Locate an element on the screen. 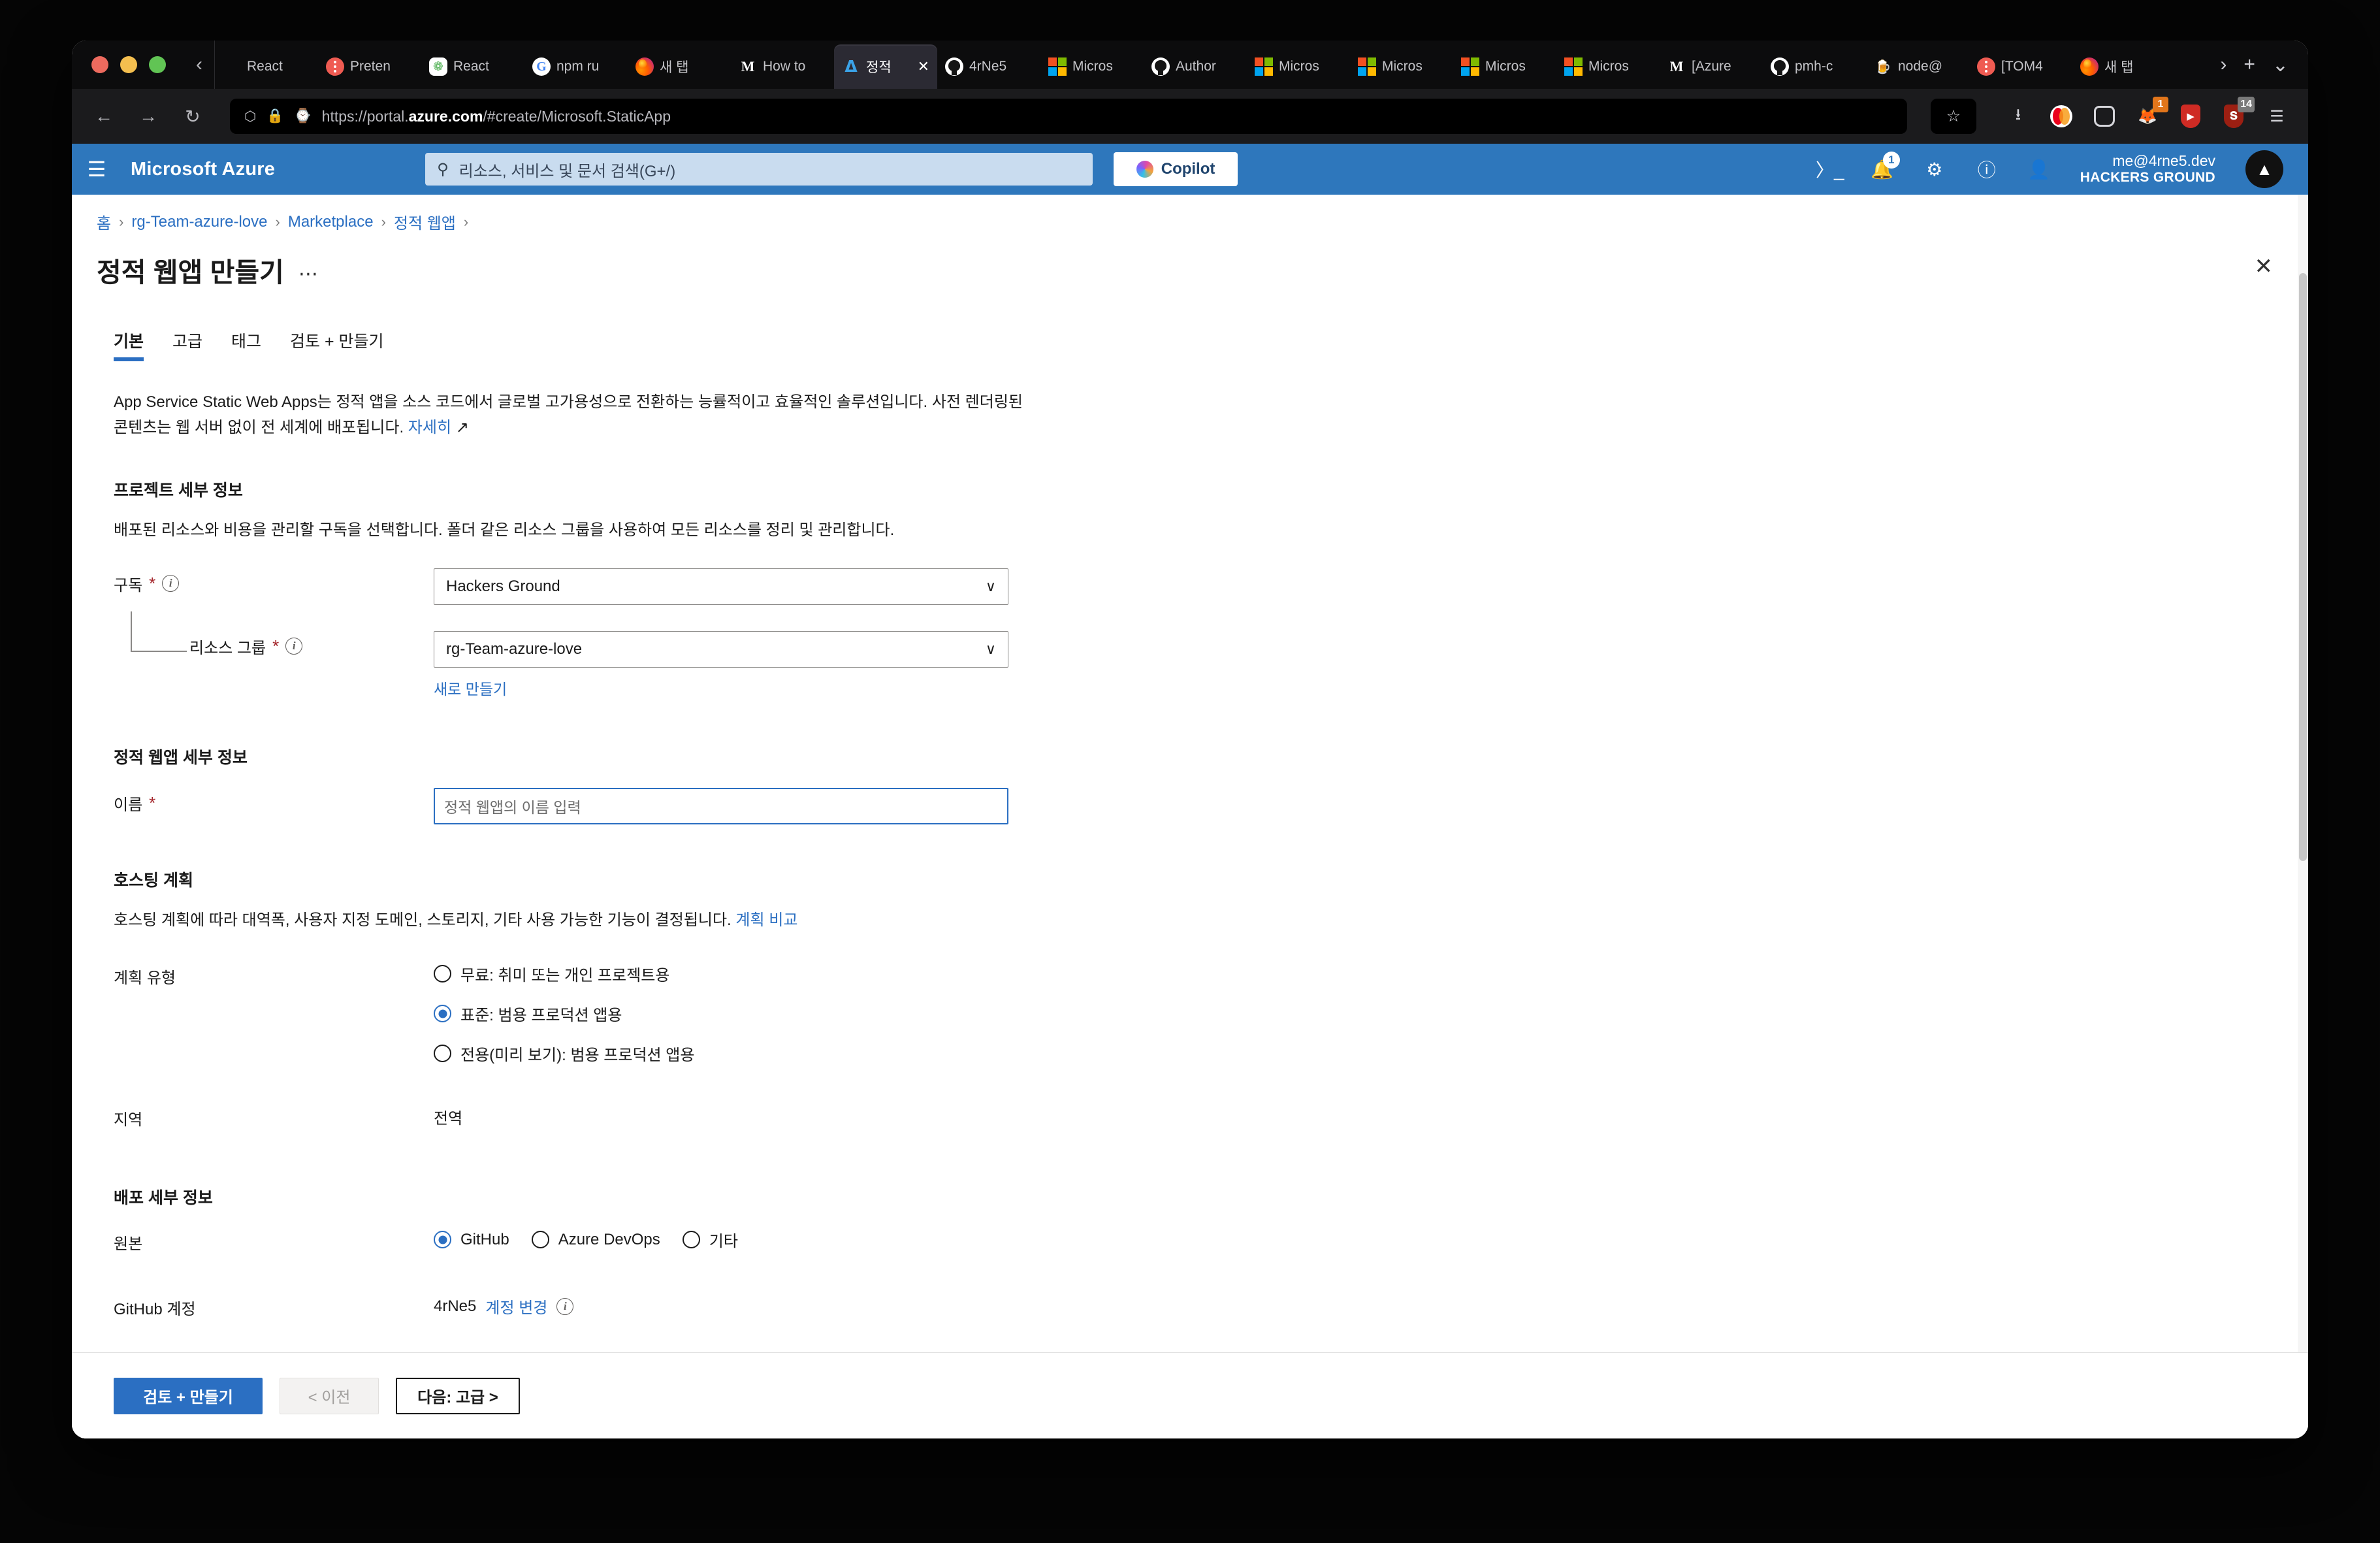 This screenshot has height=1543, width=2380. close-blade-icon: ✕ is located at coordinates (2264, 266).